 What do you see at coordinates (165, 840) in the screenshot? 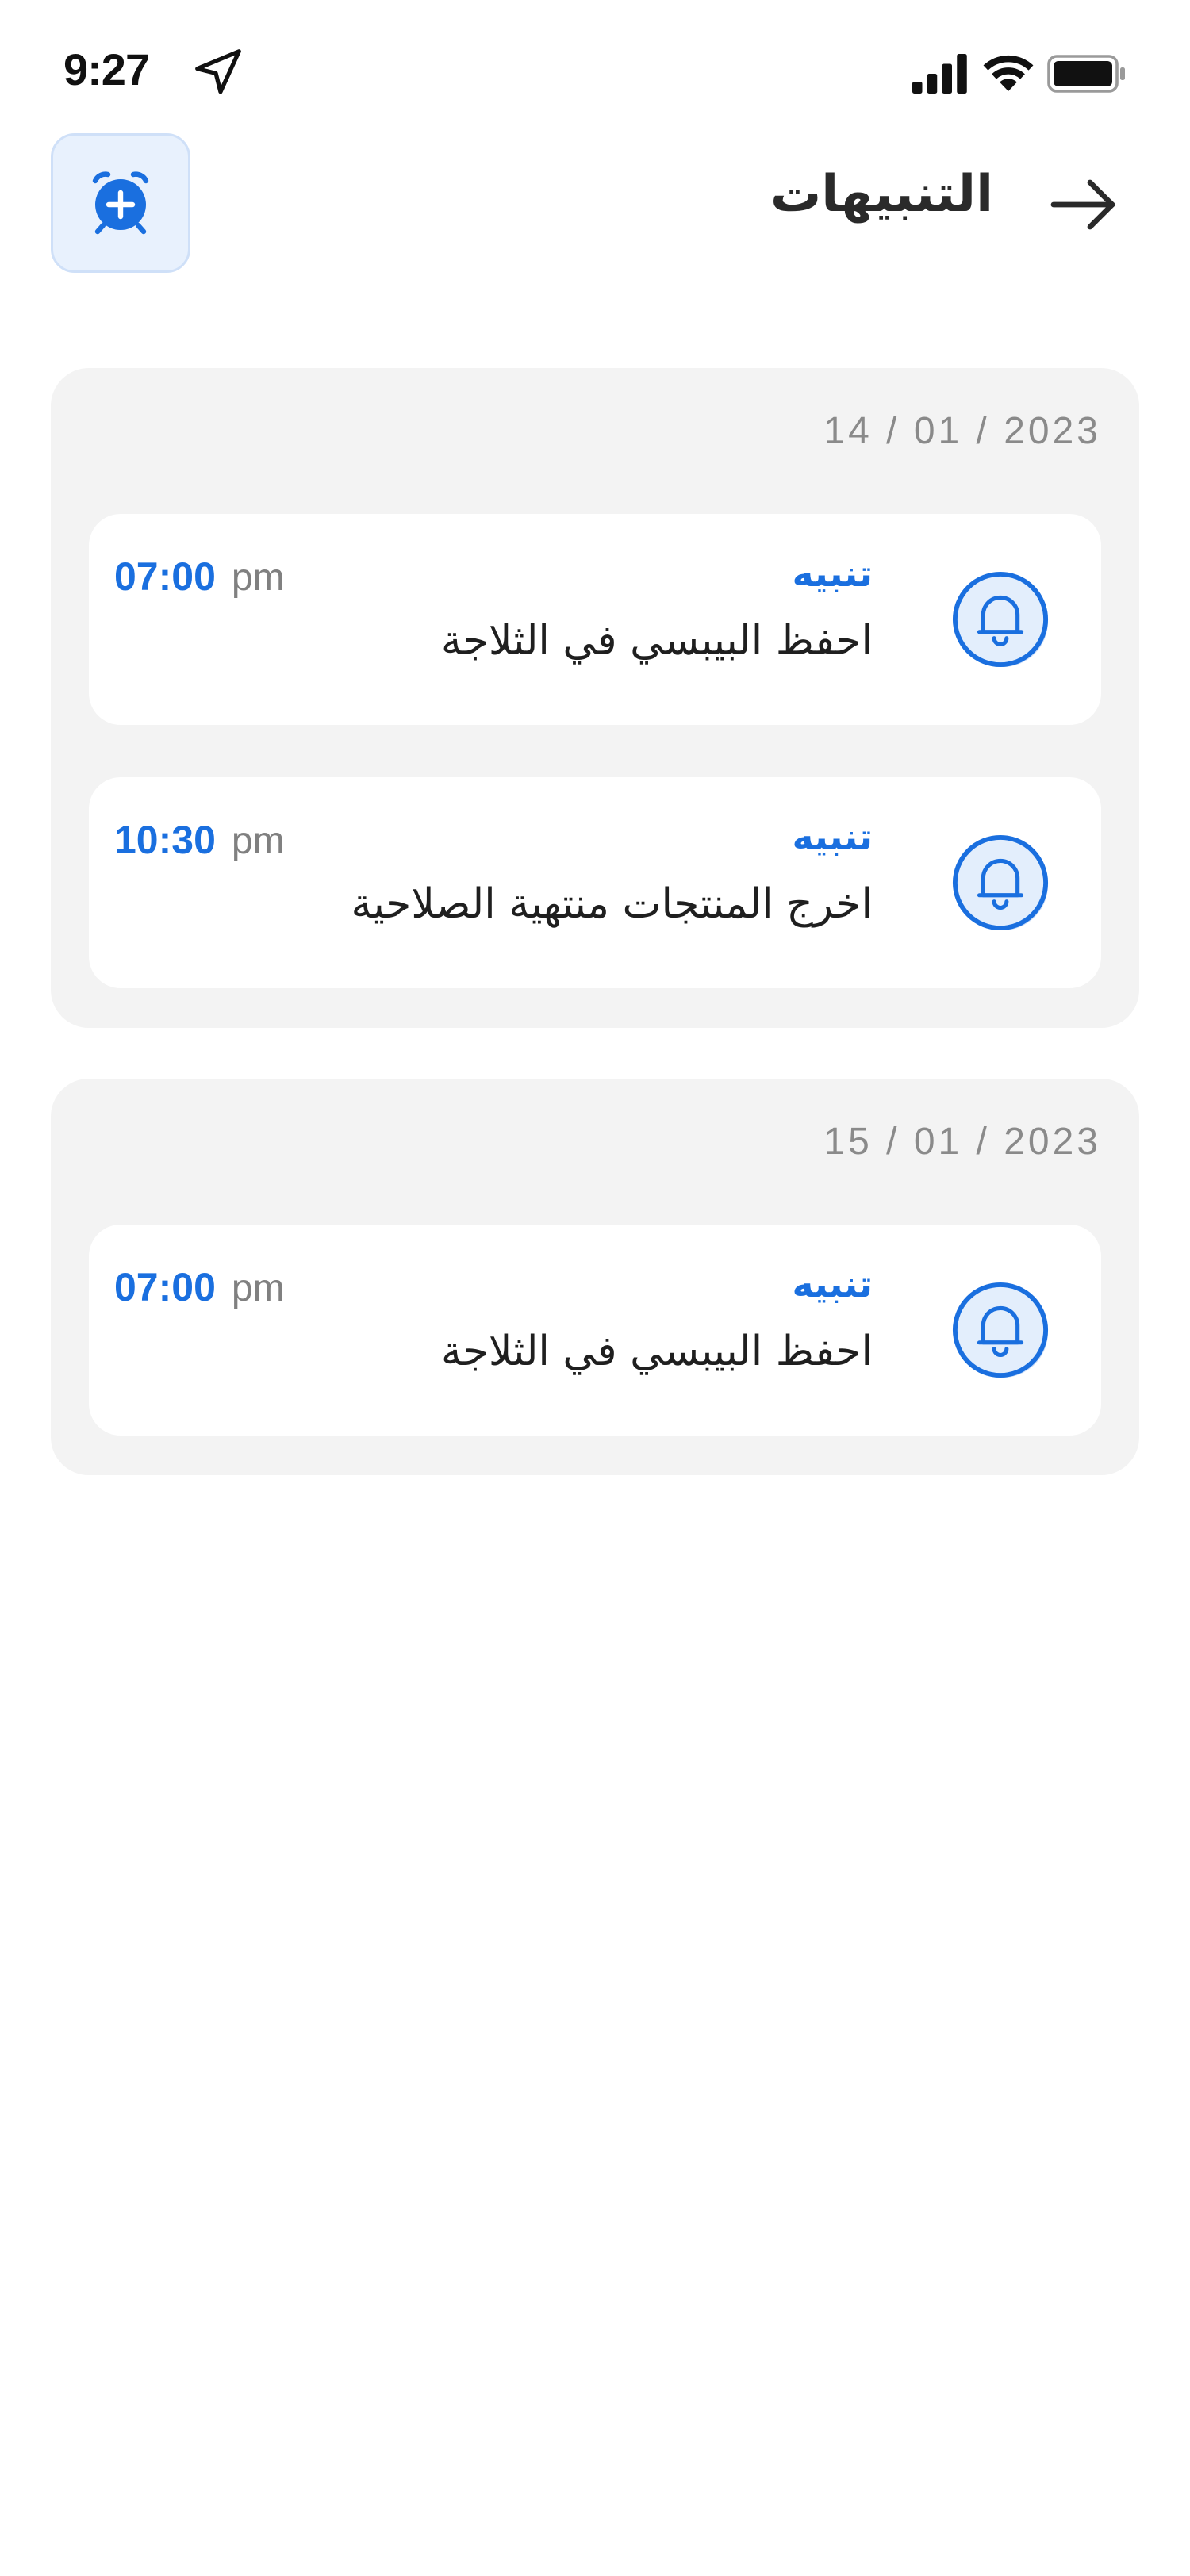
I see `alert-time-value: 10:30` at bounding box center [165, 840].